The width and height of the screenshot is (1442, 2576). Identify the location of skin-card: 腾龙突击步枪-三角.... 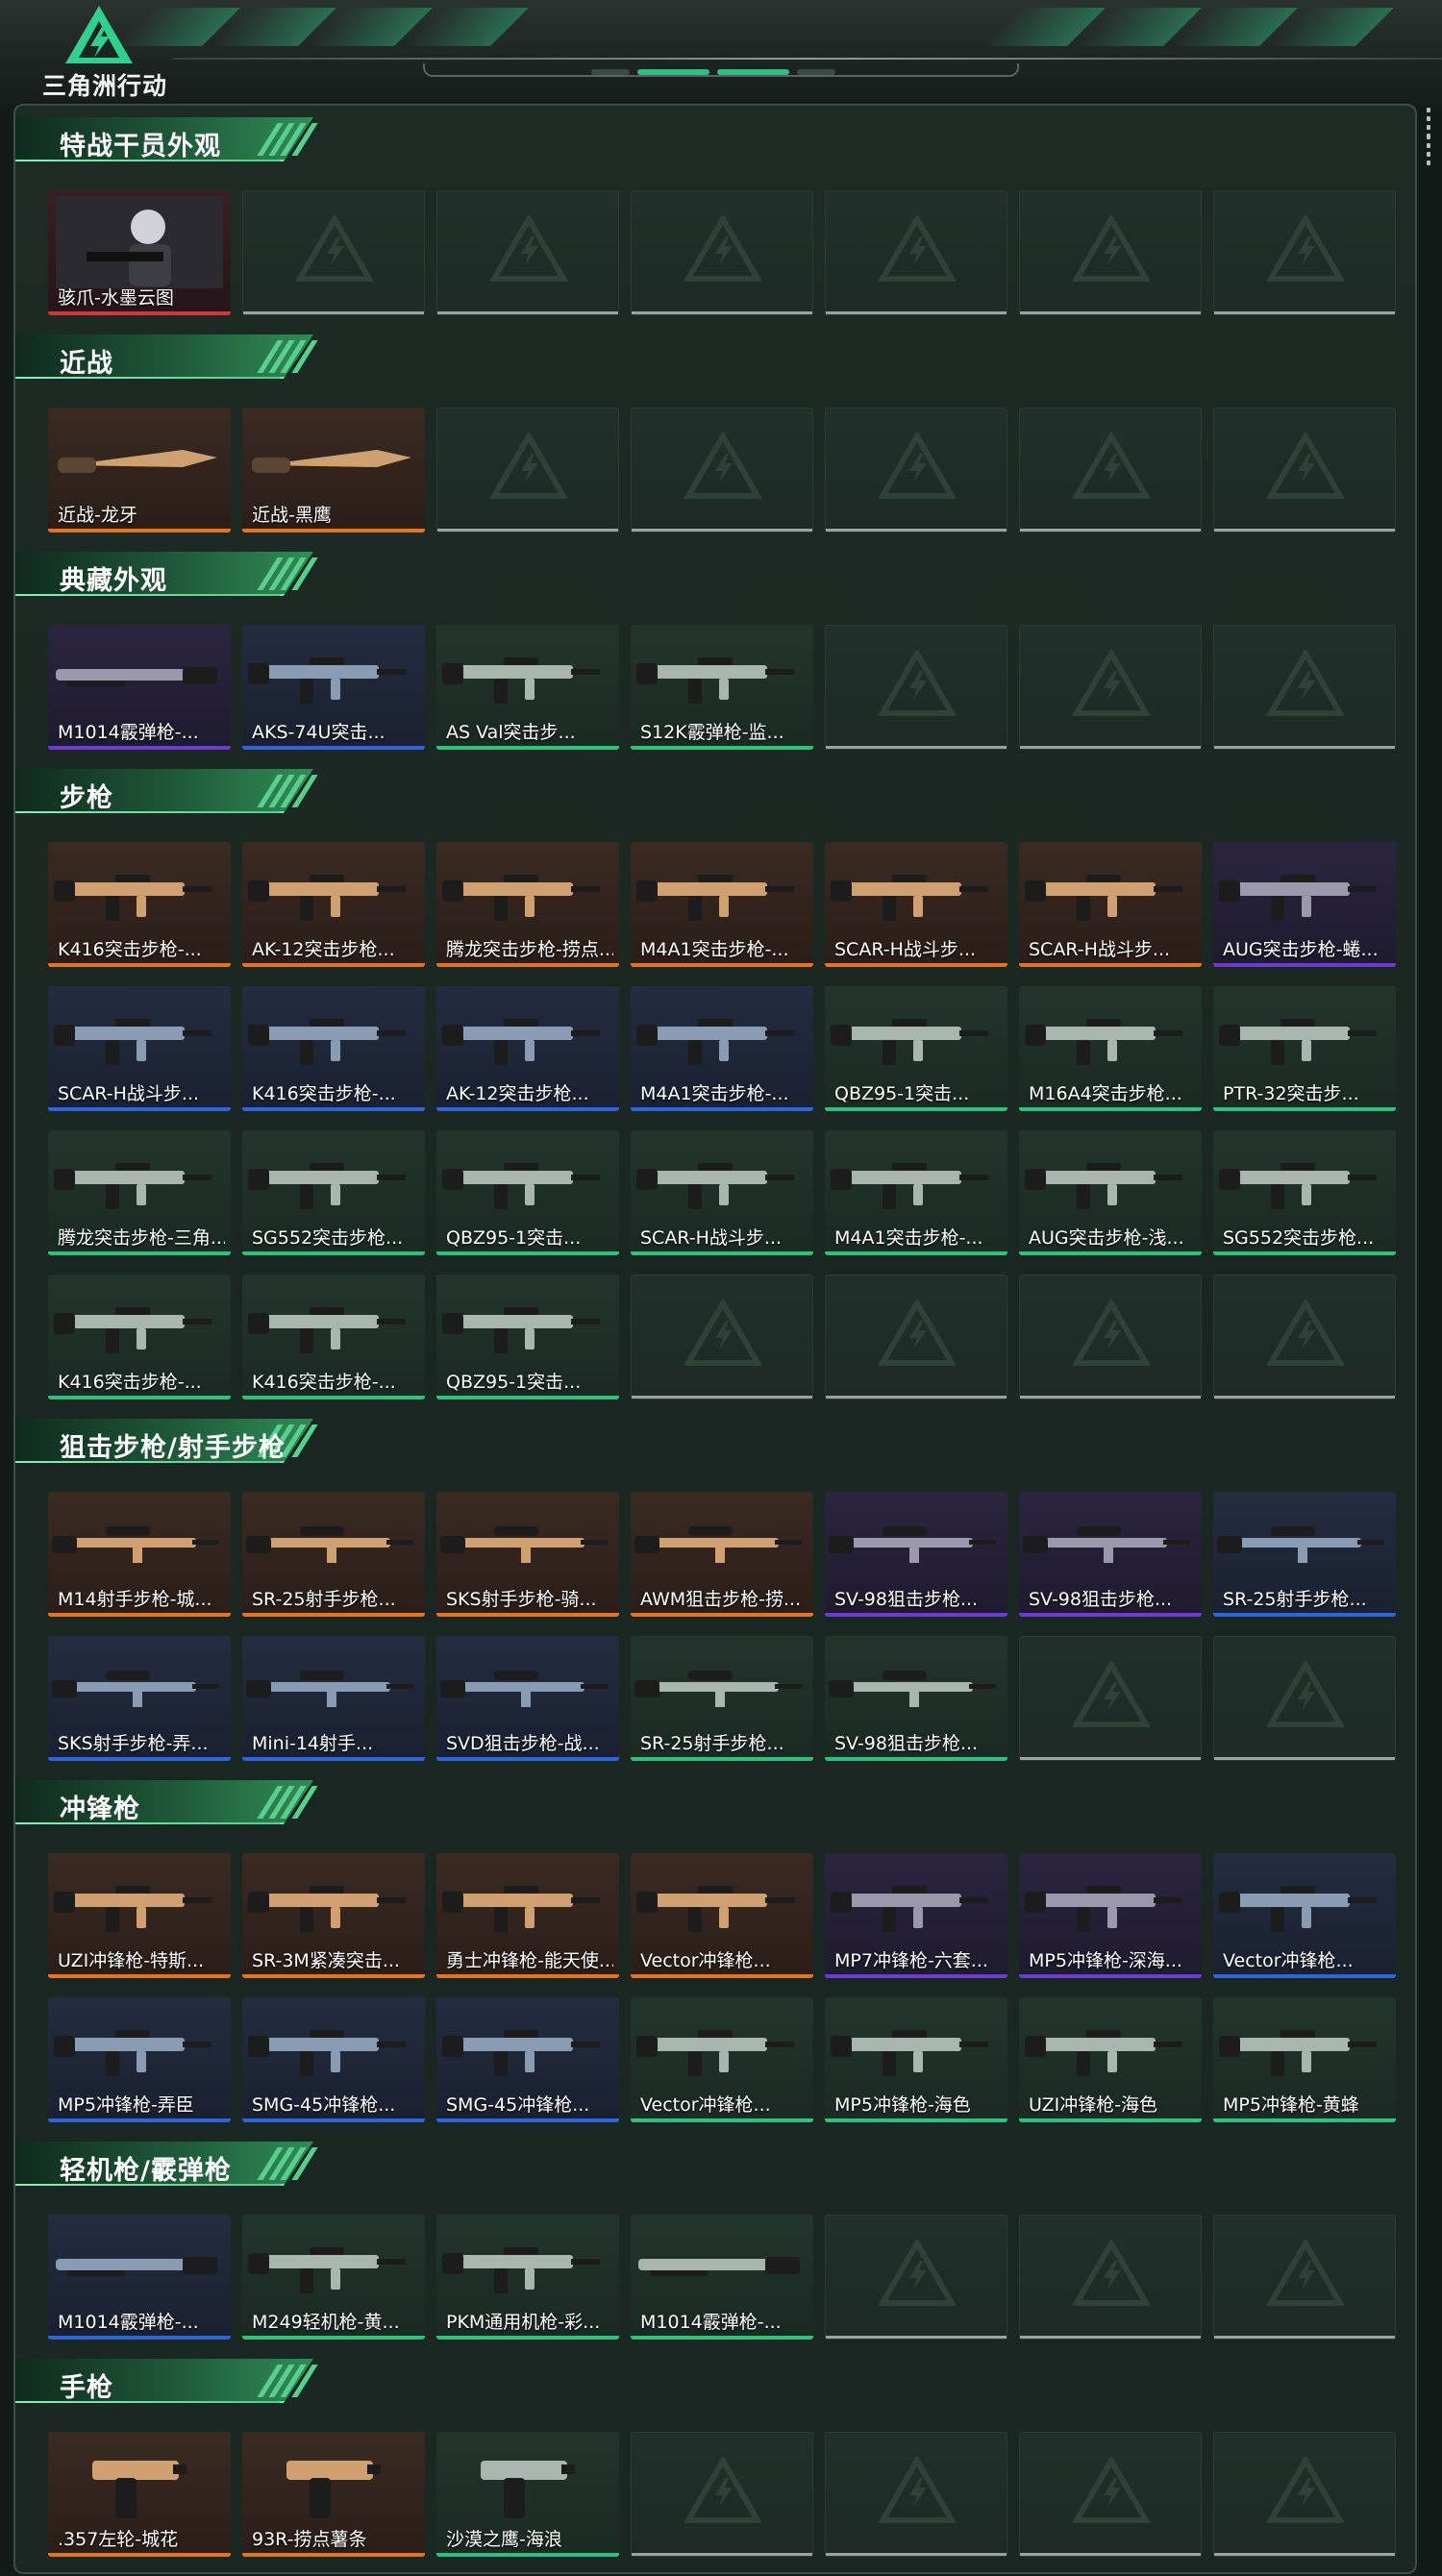
(139, 1192).